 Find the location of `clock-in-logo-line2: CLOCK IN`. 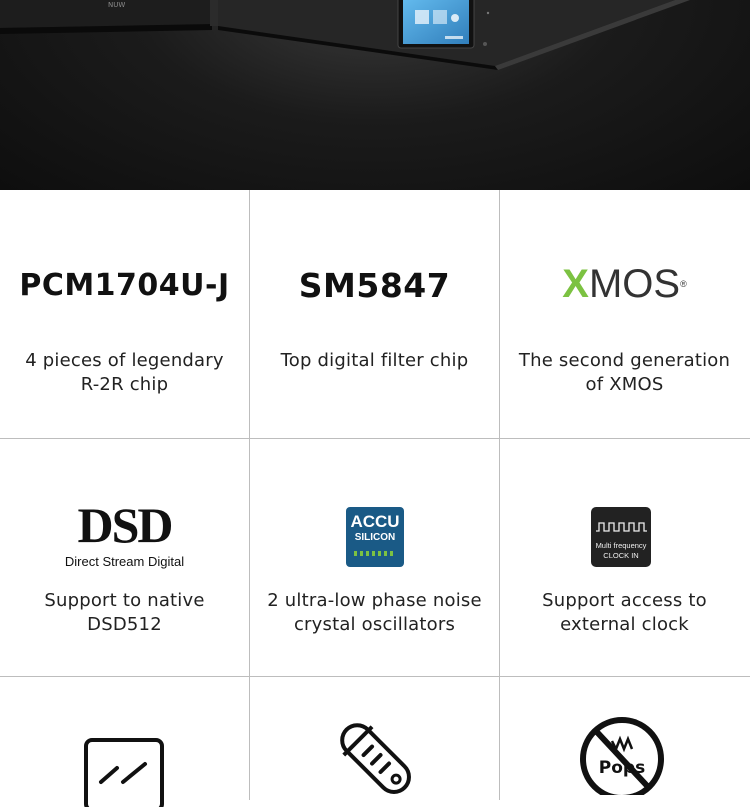

clock-in-logo-line2: CLOCK IN is located at coordinates (621, 555).